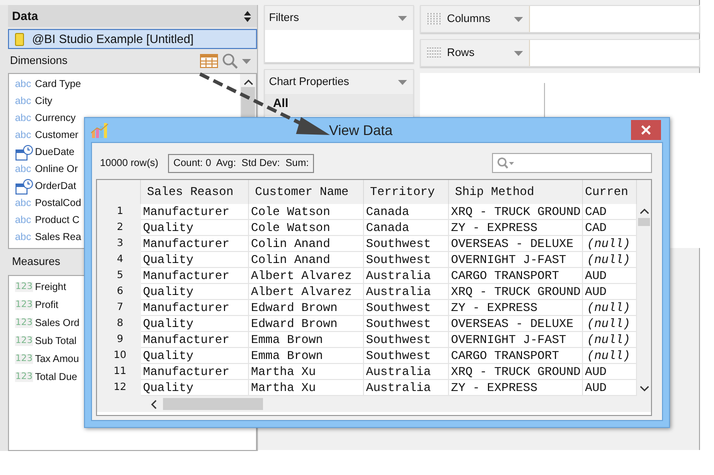 The height and width of the screenshot is (475, 714). Describe the element at coordinates (44, 220) in the screenshot. I see `dimension-item: abc Product C` at that location.